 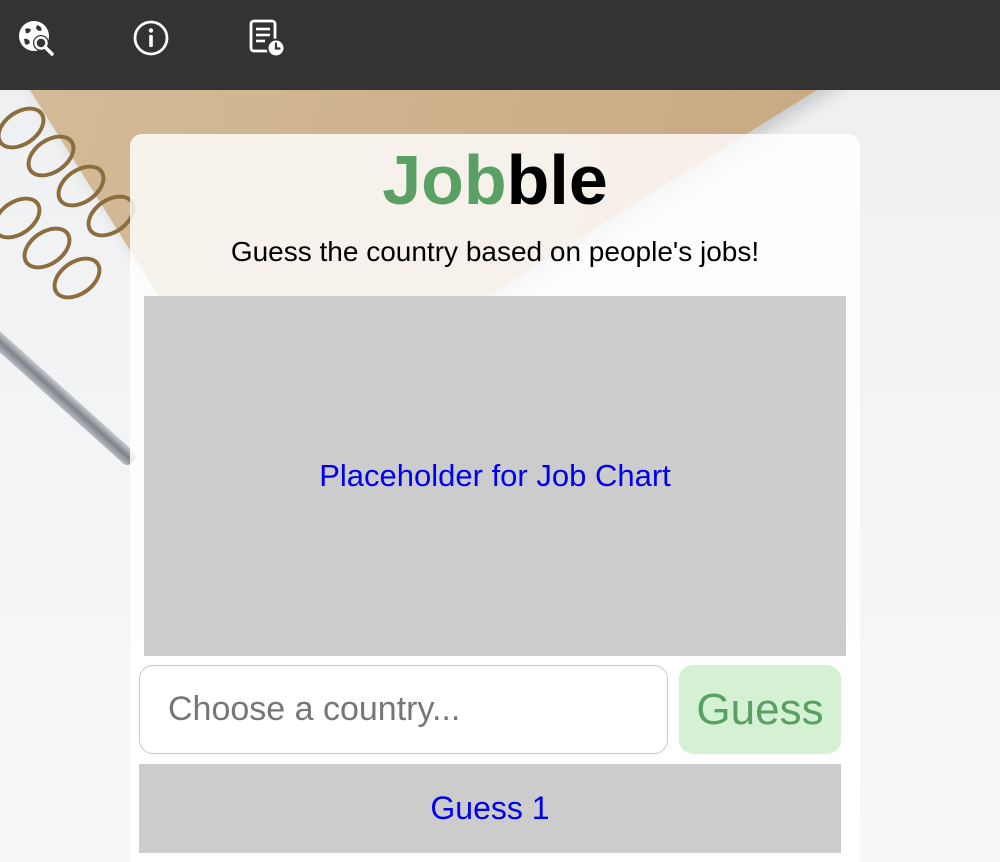 I want to click on guess-button: Guess, so click(x=760, y=709).